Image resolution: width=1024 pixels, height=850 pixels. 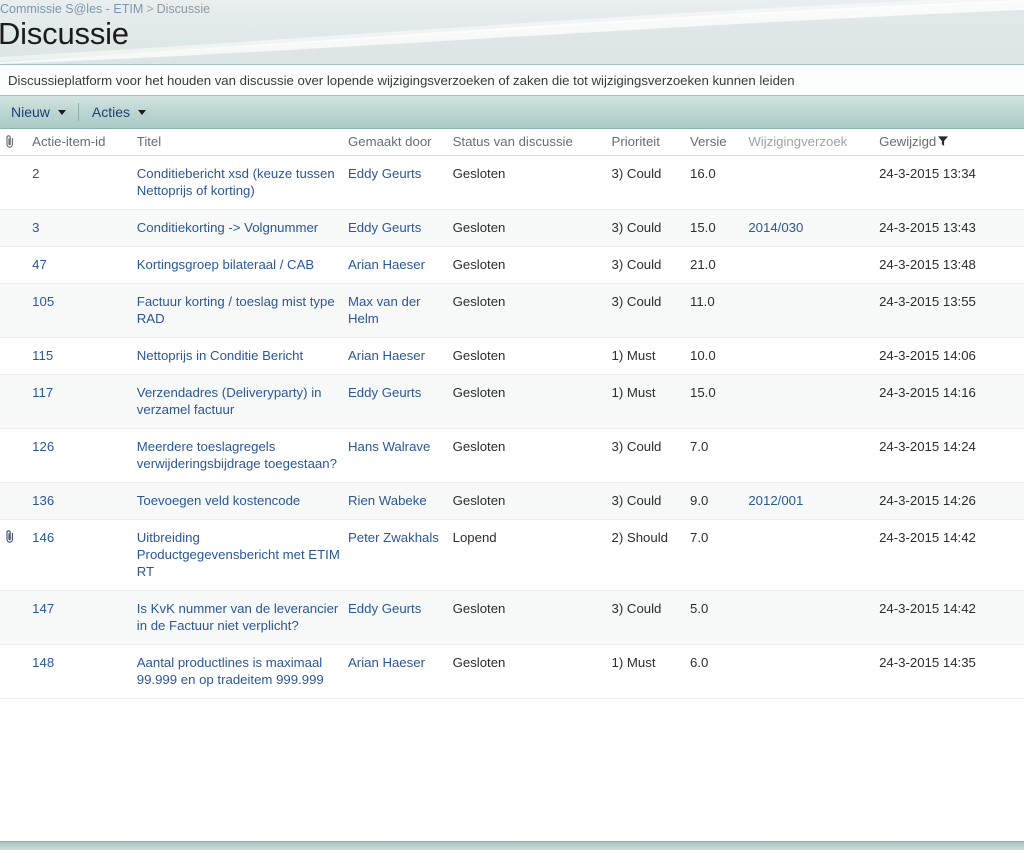 I want to click on item-id-link: 2, so click(x=35, y=173).